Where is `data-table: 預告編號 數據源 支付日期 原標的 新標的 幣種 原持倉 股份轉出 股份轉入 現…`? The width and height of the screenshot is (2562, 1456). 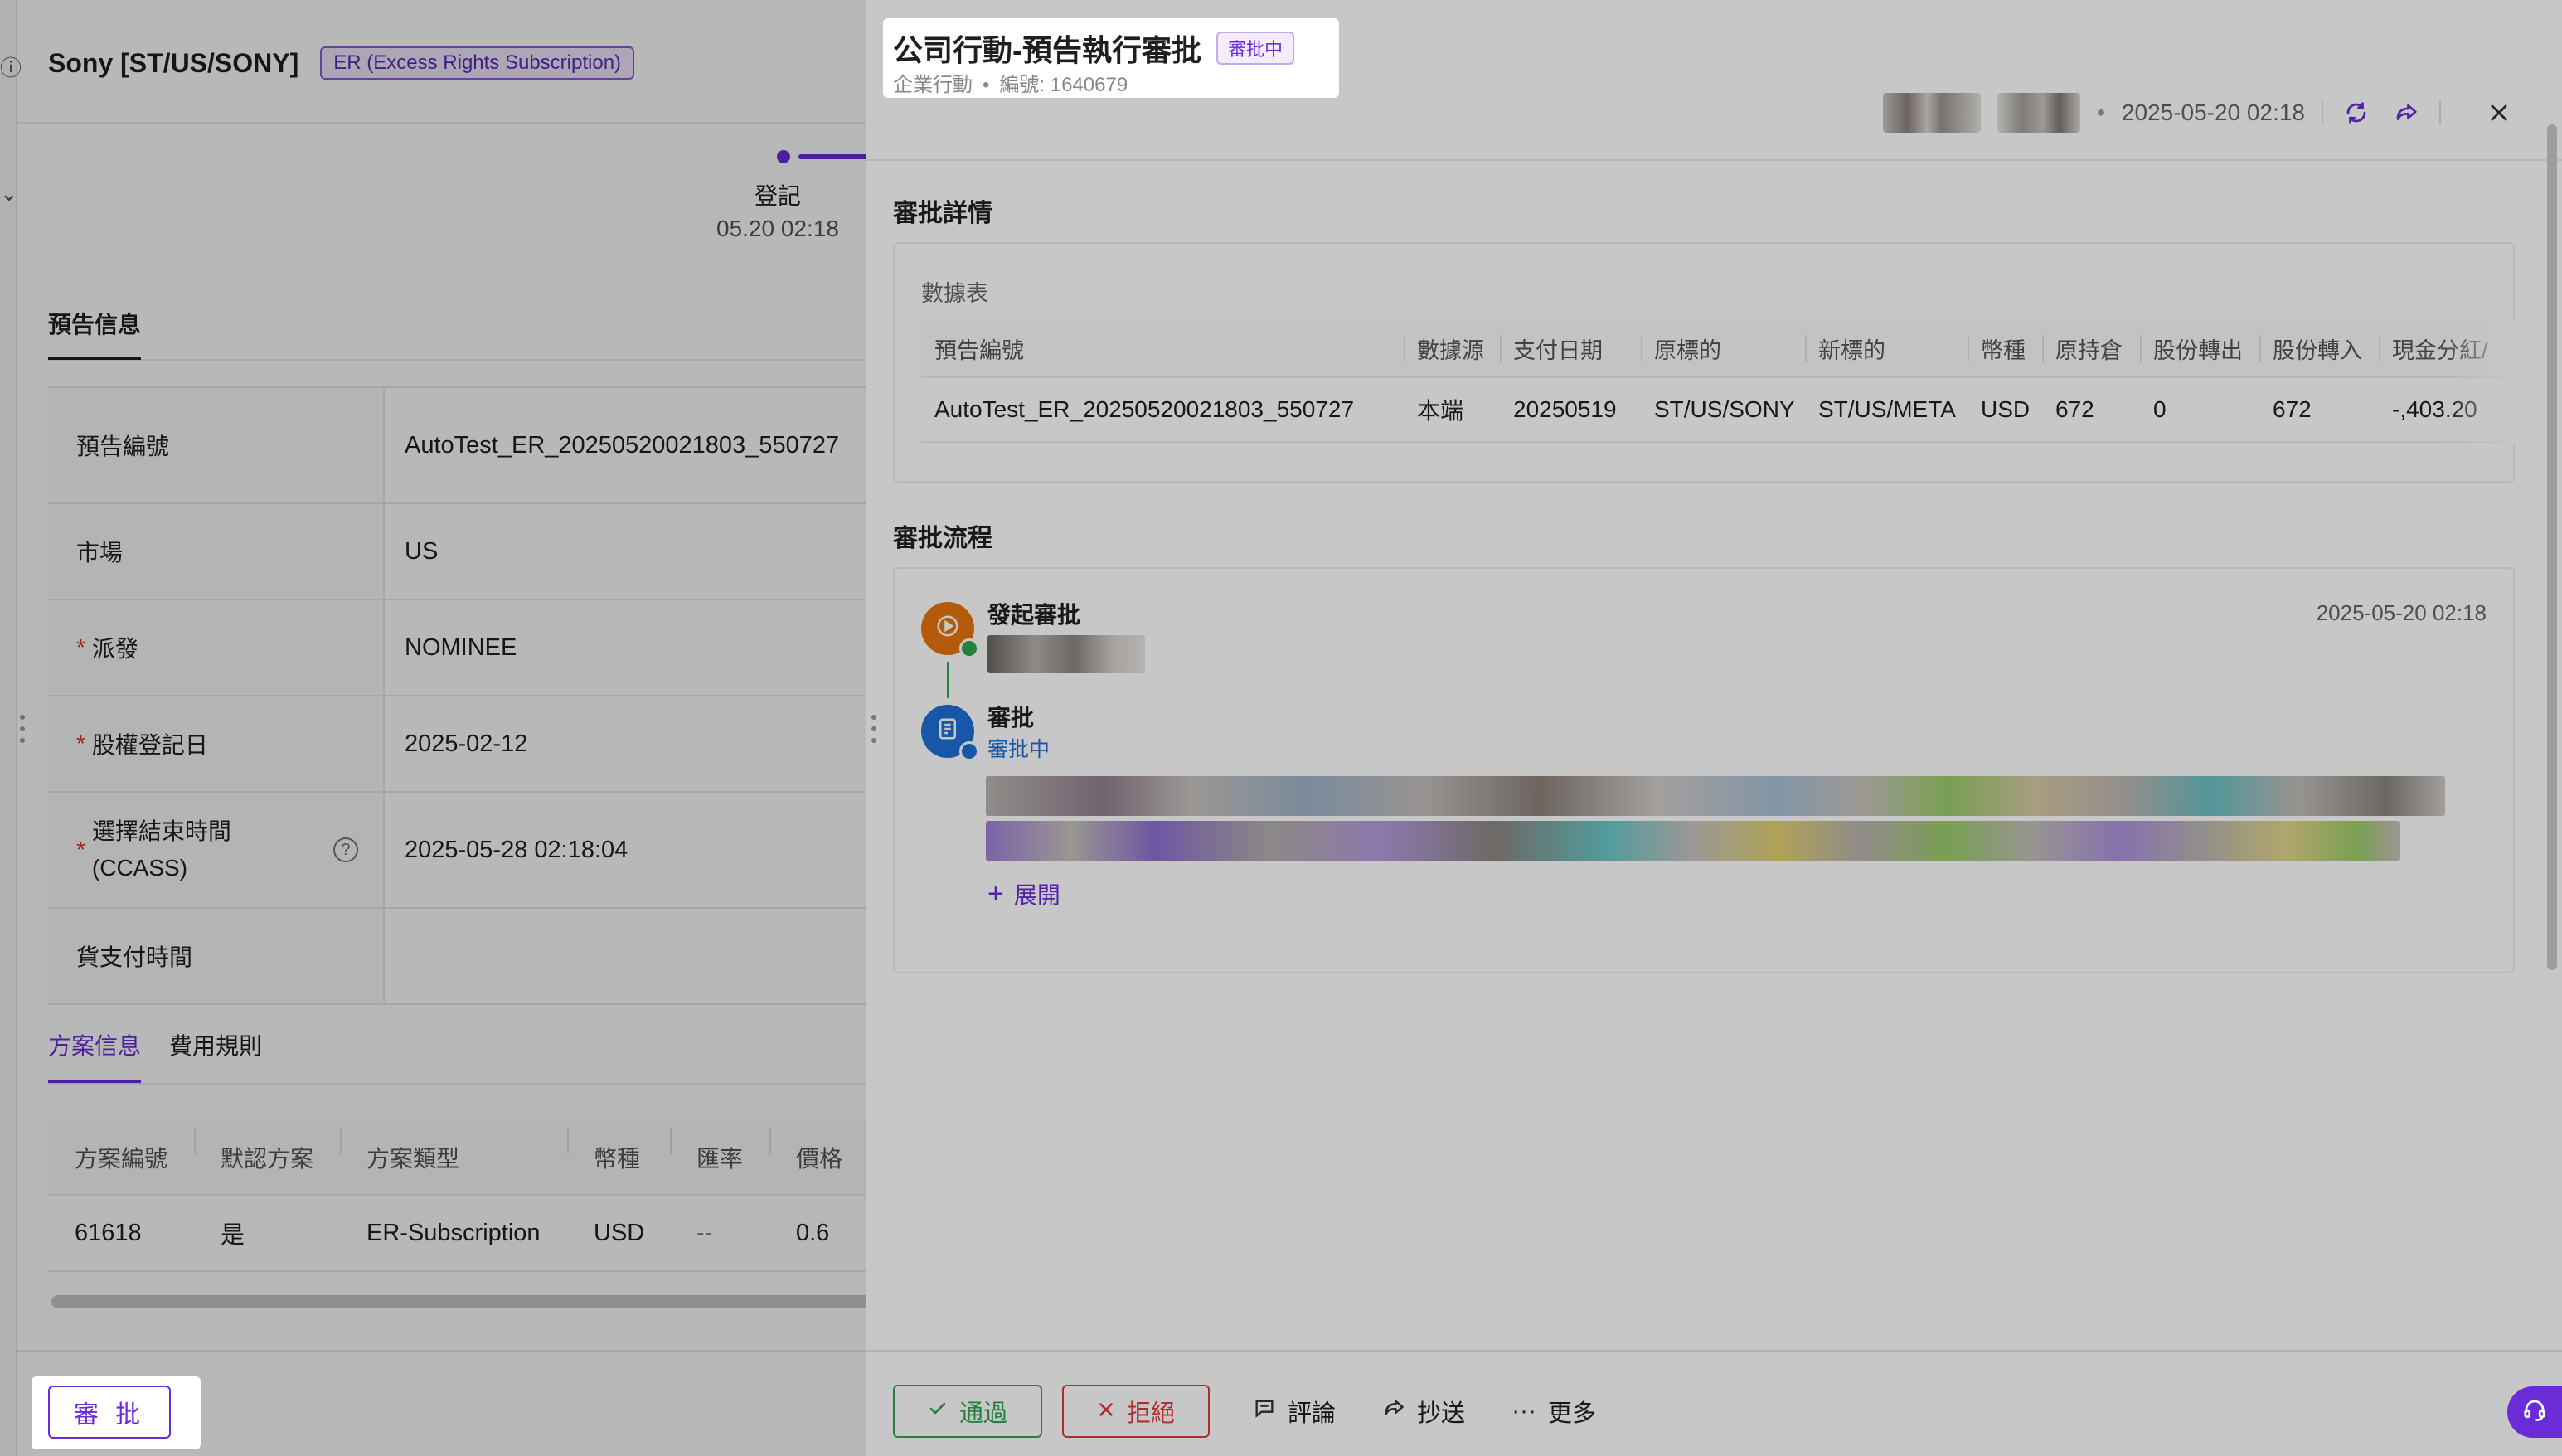 data-table: 預告編號 數據源 支付日期 原標的 新標的 幣種 原持倉 股份轉出 股份轉入 現… is located at coordinates (1718, 382).